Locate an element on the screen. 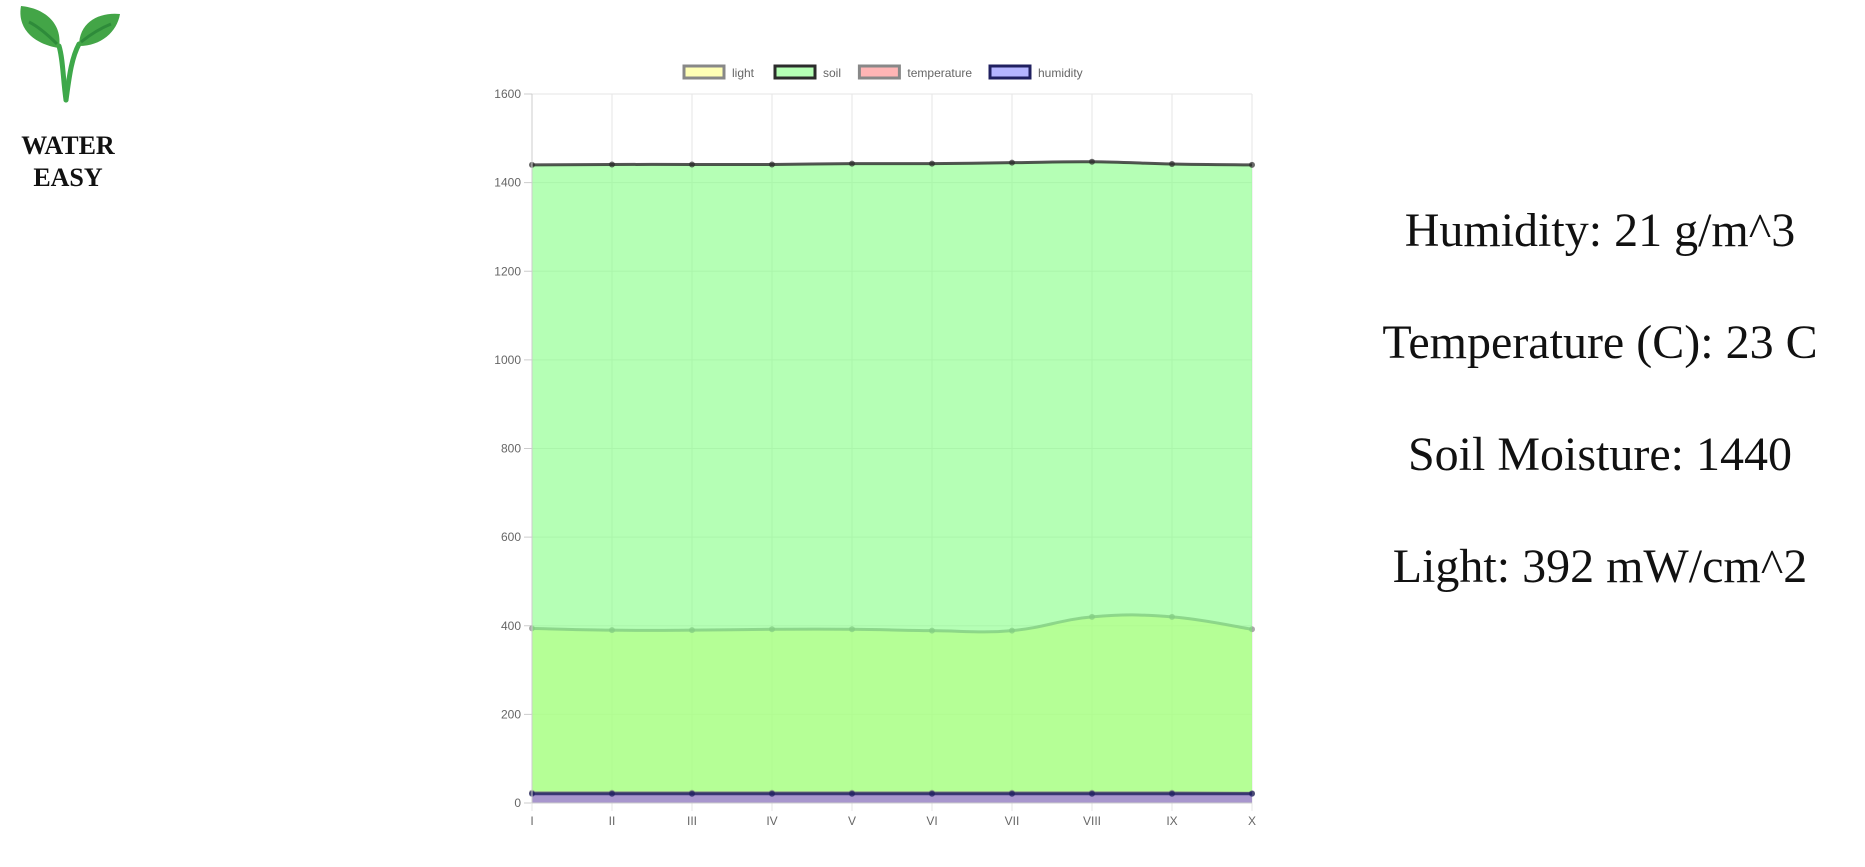 The height and width of the screenshot is (867, 1865). x-tick-label: VII is located at coordinates (1012, 821).